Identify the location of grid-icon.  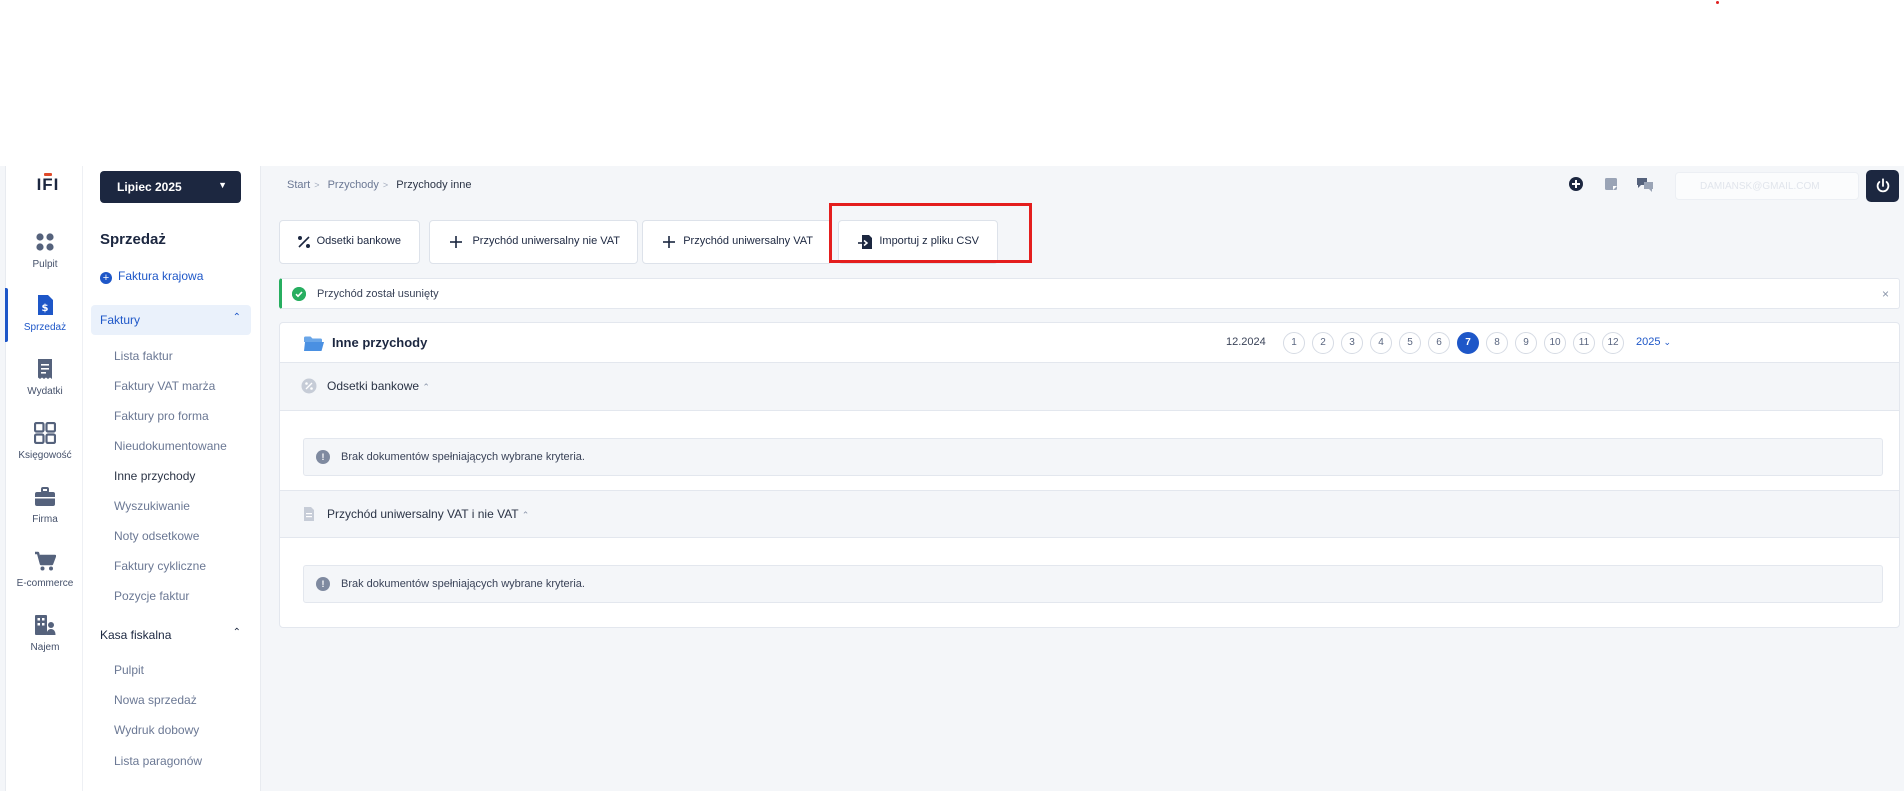
(45, 433).